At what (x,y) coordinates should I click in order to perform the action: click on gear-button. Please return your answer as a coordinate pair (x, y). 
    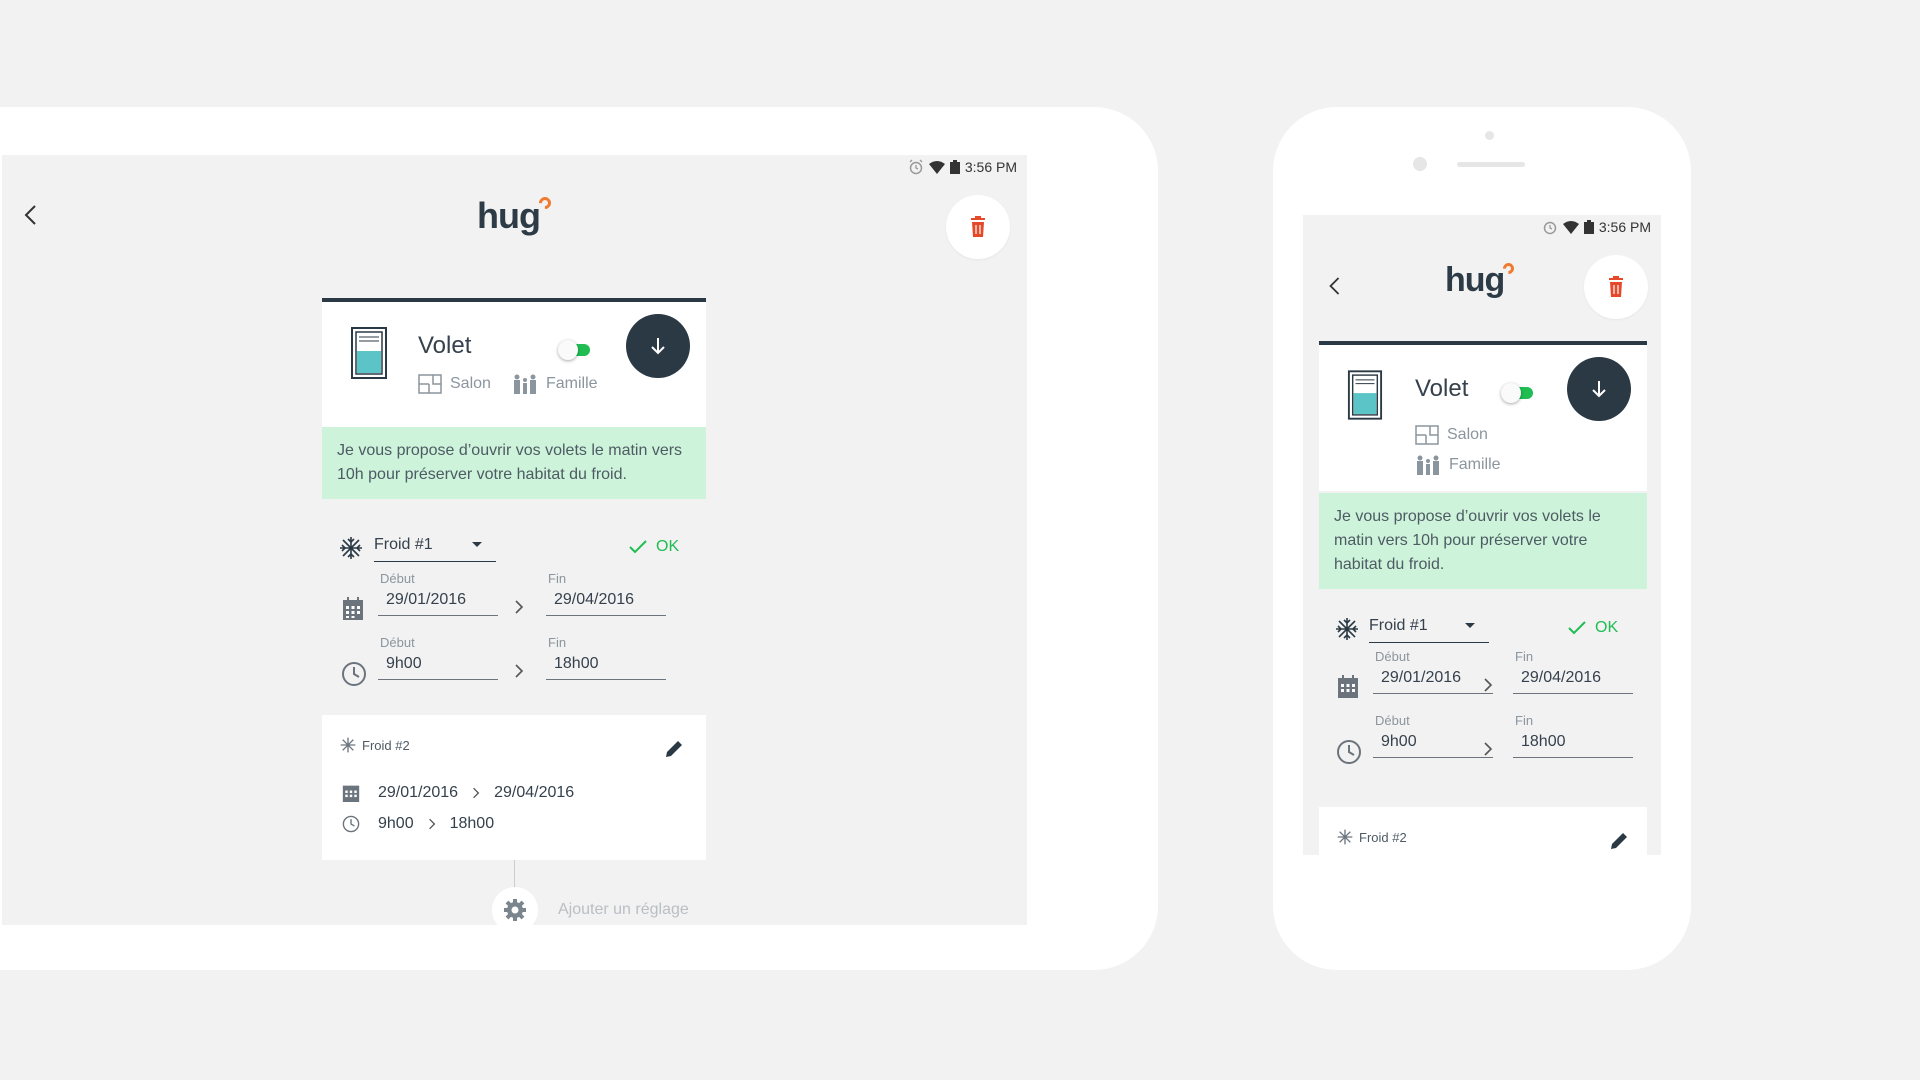
    Looking at the image, I should click on (515, 906).